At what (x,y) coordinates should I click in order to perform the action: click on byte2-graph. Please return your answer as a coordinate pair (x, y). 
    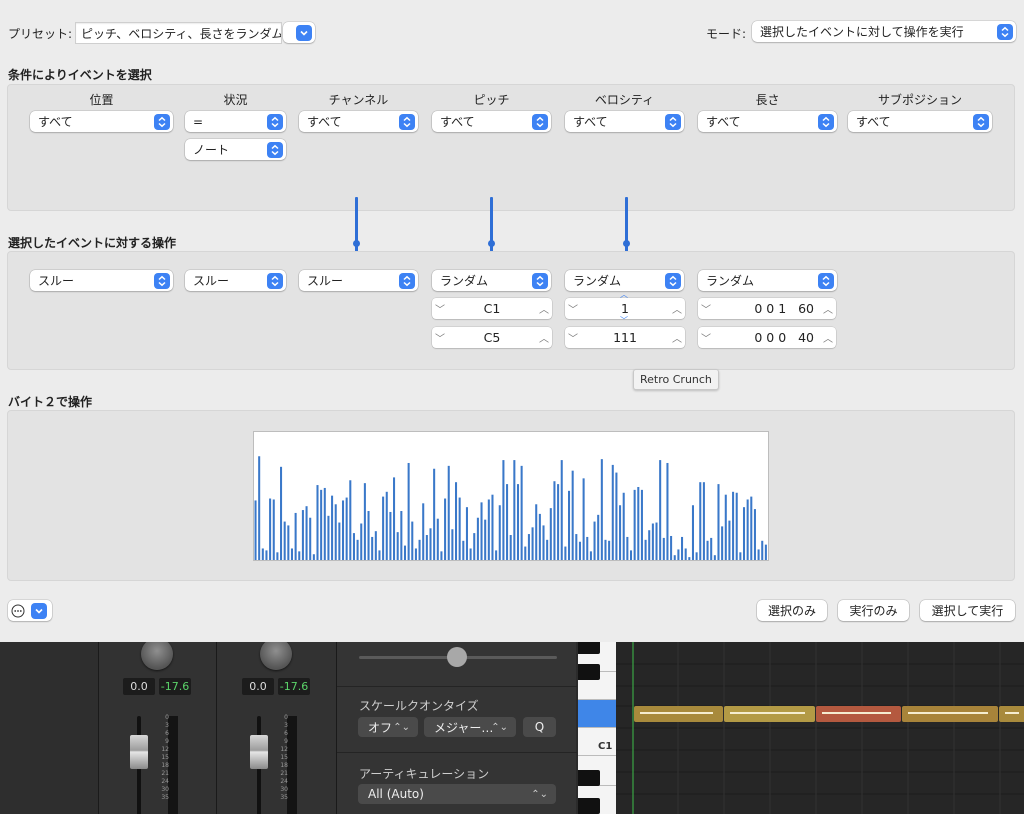
    Looking at the image, I should click on (511, 496).